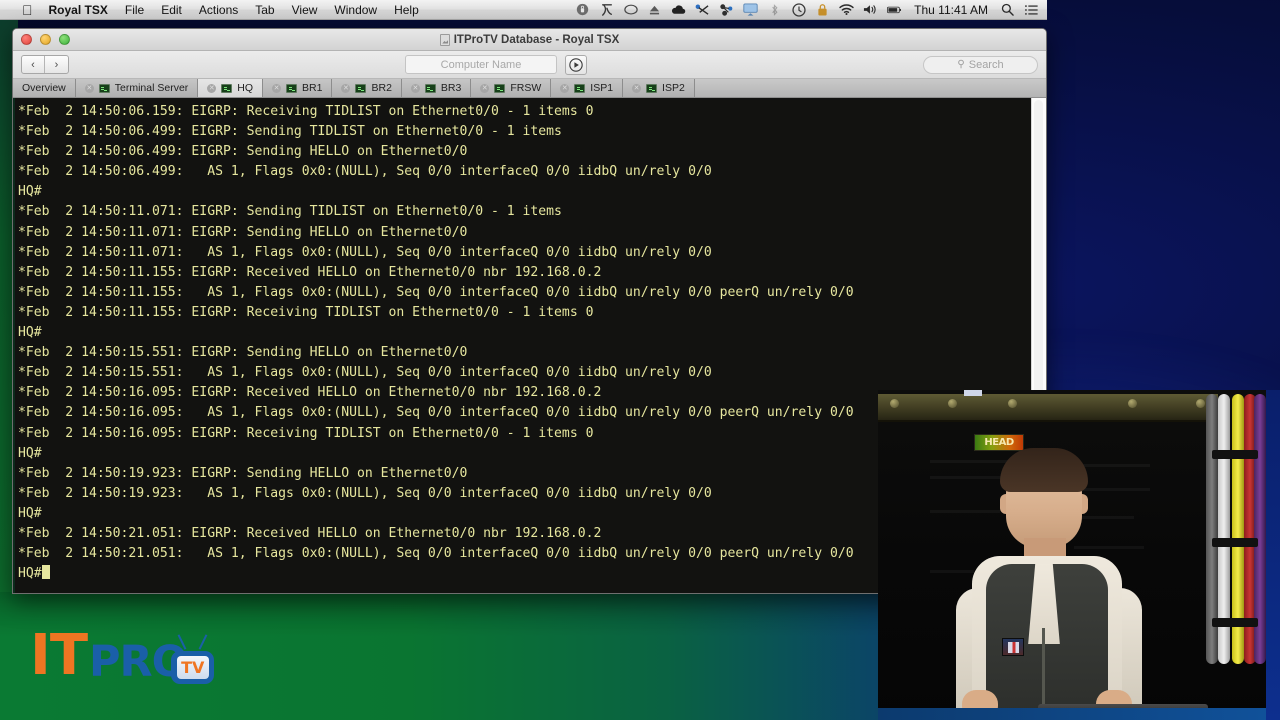 Image resolution: width=1280 pixels, height=720 pixels. I want to click on airplay-icon, so click(750, 10).